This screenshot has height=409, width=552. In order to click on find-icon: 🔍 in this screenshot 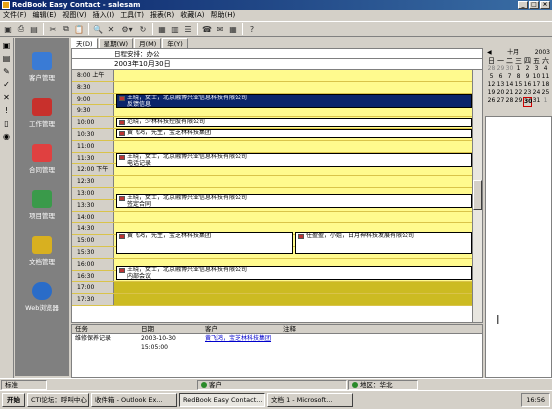, I will do `click(98, 29)`.